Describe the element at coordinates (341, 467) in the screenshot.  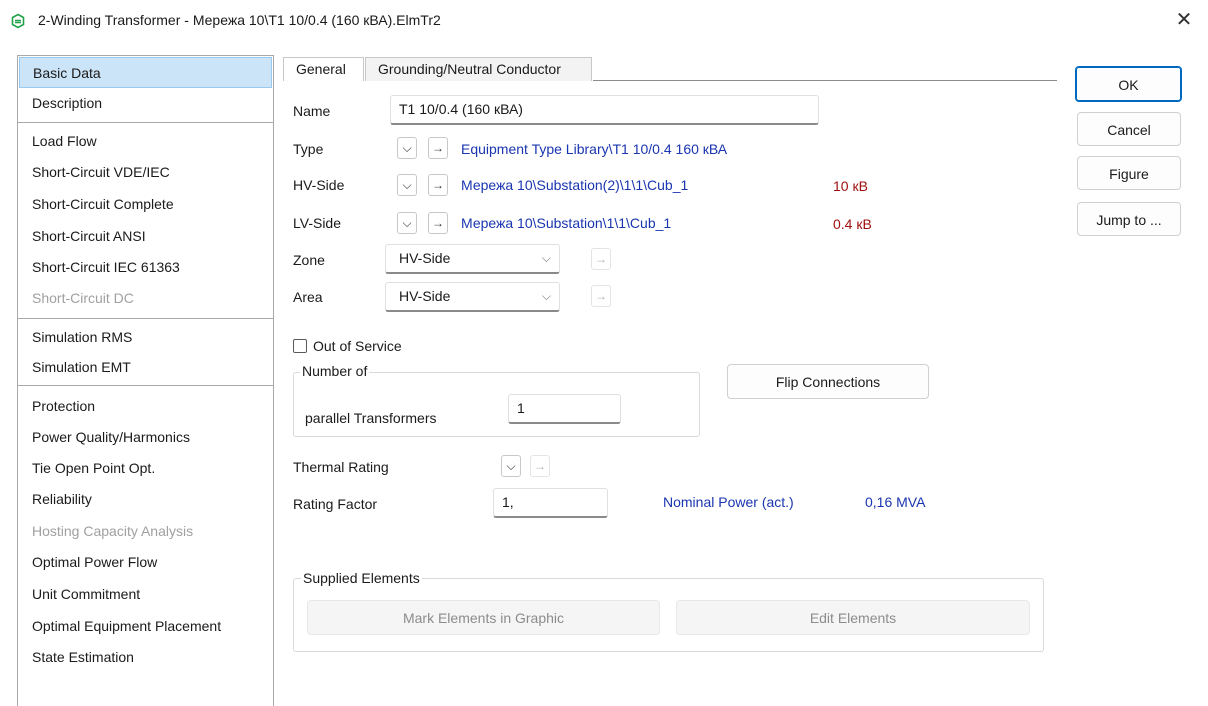
I see `thermal-rating-label: Thermal Rating` at that location.